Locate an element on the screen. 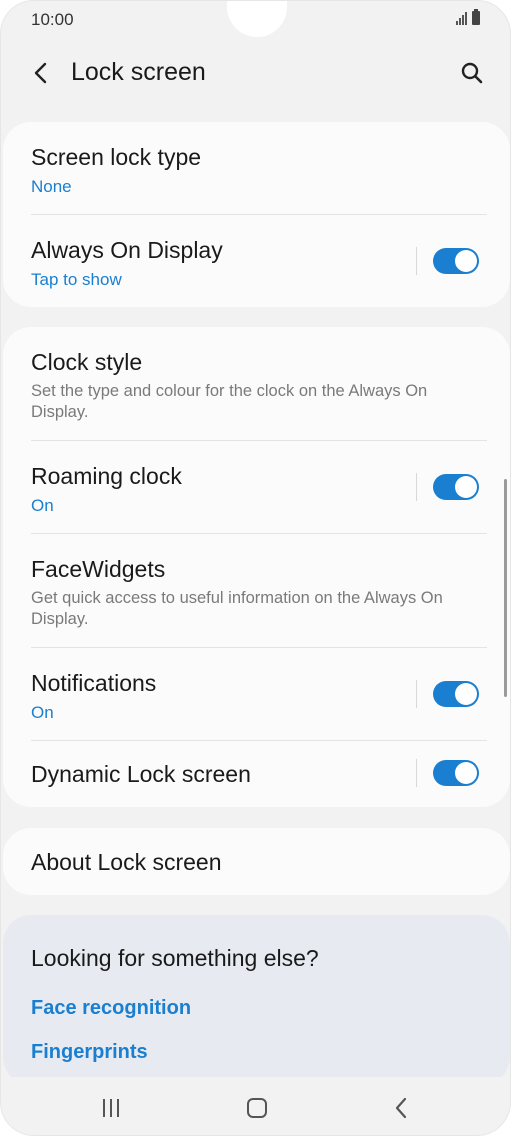  always-on-display-toggle is located at coordinates (456, 261).